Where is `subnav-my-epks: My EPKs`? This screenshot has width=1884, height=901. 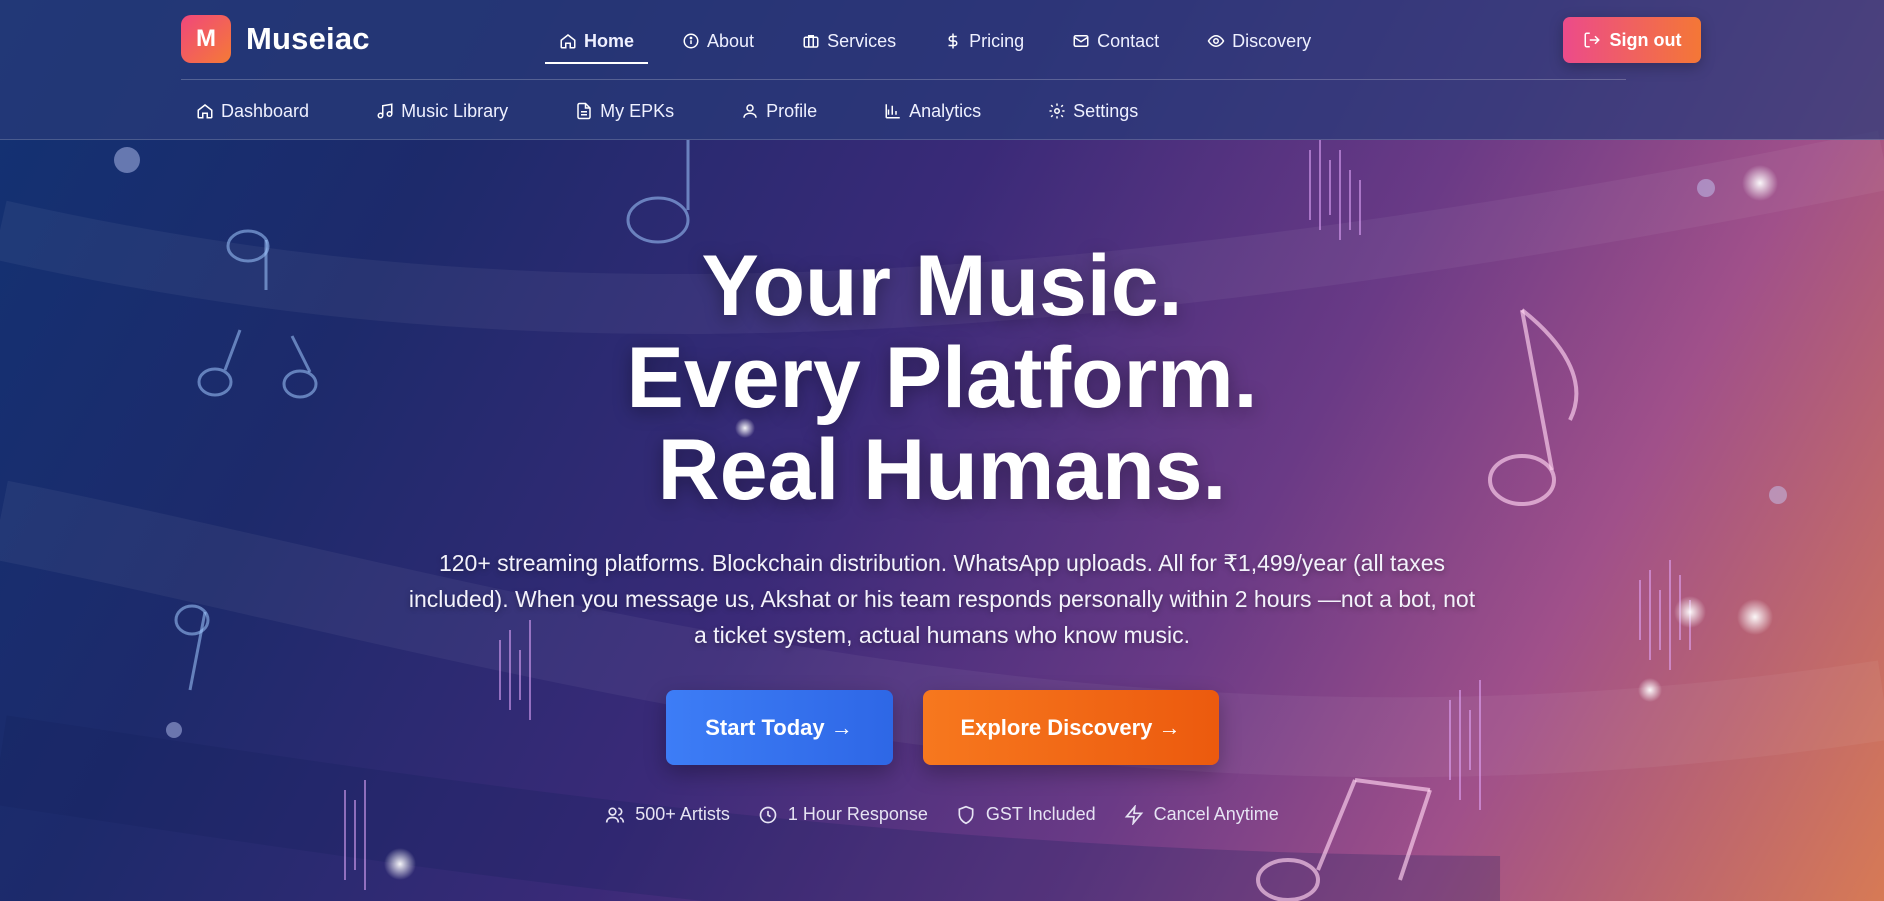
subnav-my-epks: My EPKs is located at coordinates (624, 111).